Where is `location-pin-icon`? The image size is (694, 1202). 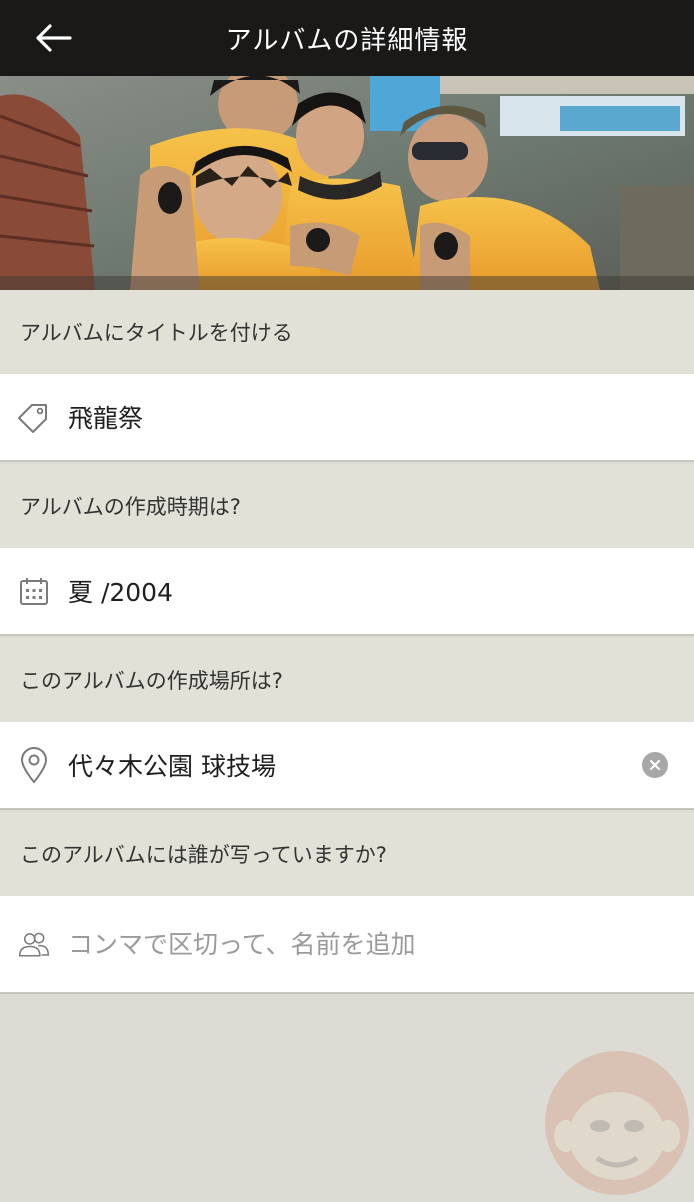 location-pin-icon is located at coordinates (34, 765).